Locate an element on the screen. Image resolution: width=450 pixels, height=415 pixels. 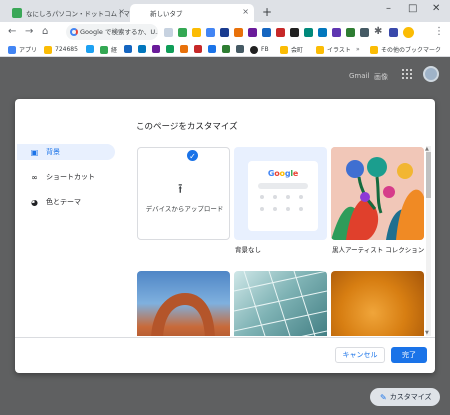
art-collection-tile is located at coordinates (377, 193).